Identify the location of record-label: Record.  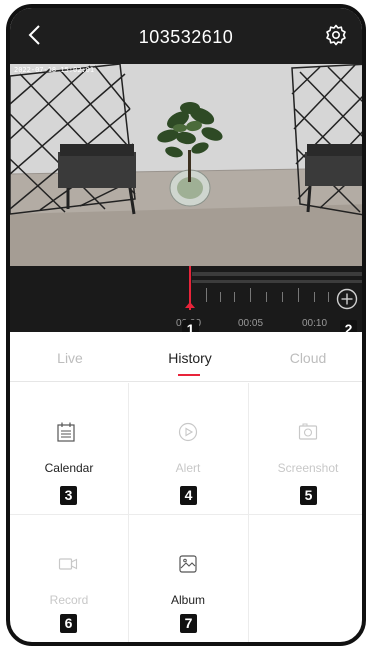
(69, 600).